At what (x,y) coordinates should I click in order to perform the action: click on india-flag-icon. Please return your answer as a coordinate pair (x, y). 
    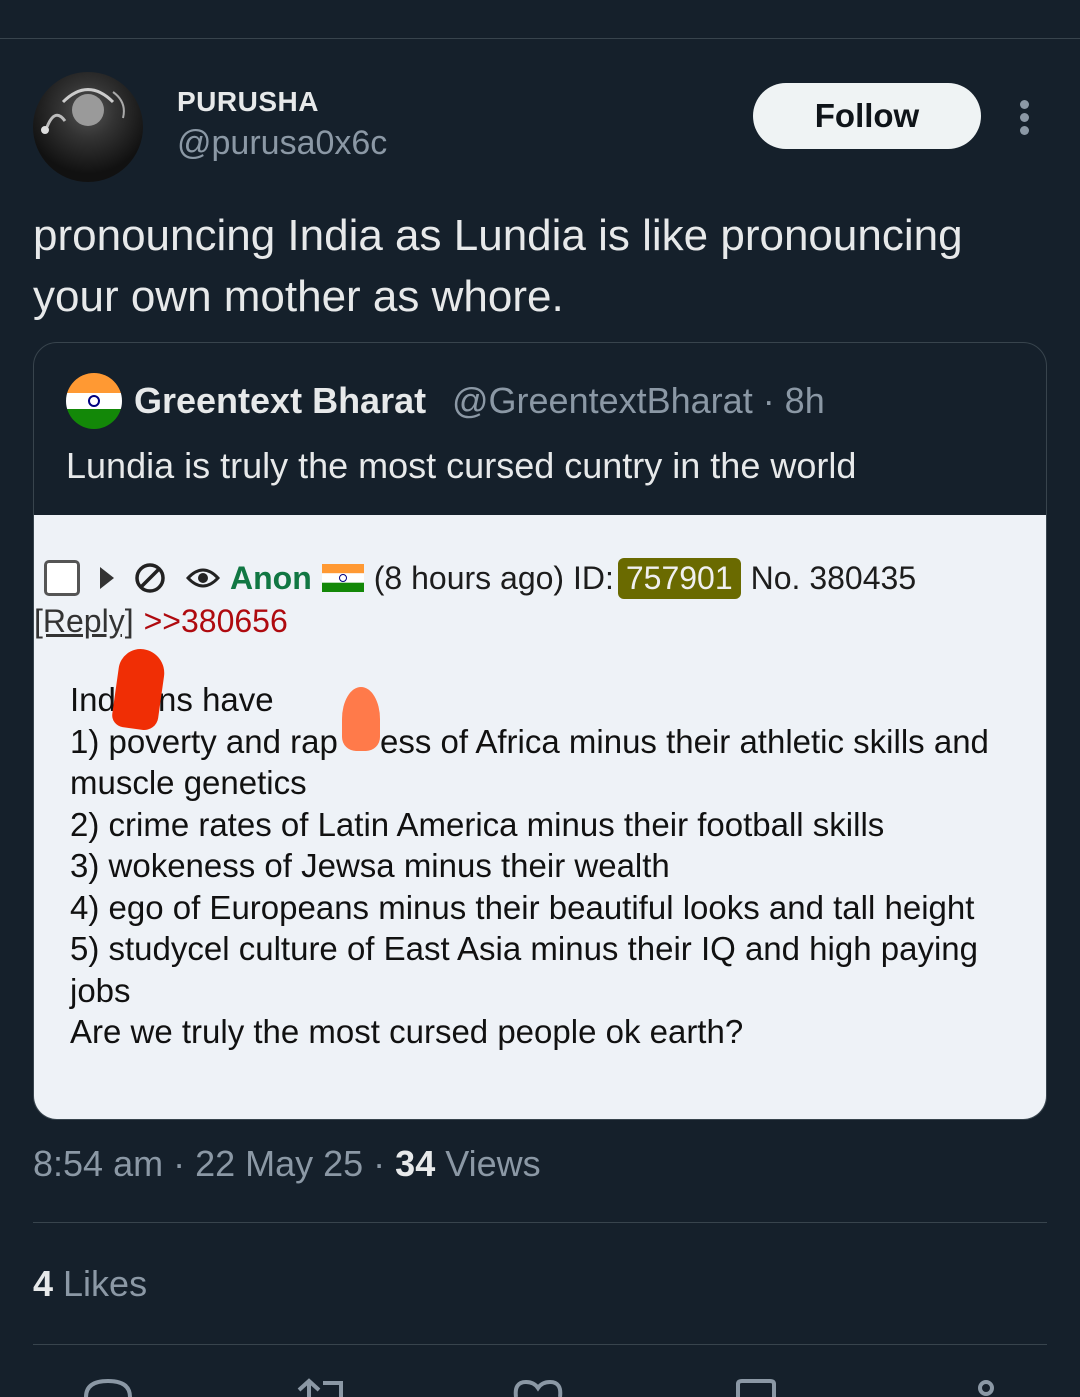
    Looking at the image, I should click on (342, 578).